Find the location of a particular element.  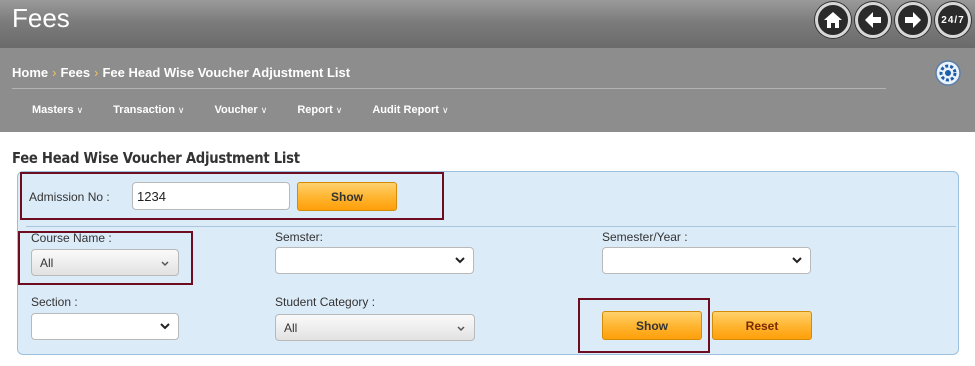

app-header: Fees 24/7 is located at coordinates (487, 24).